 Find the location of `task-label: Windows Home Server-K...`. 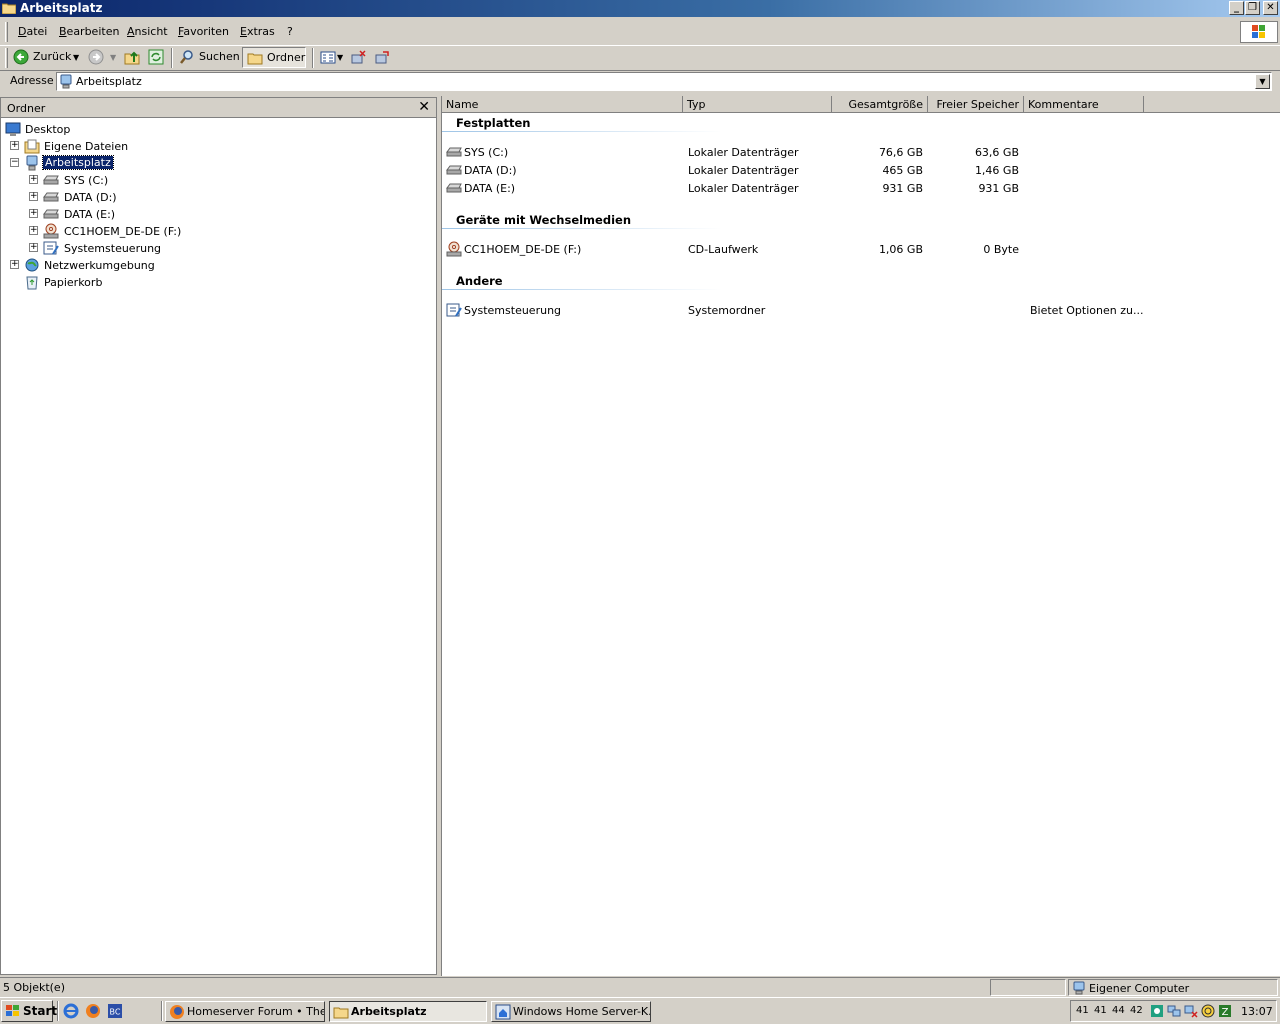

task-label: Windows Home Server-K... is located at coordinates (582, 1011).